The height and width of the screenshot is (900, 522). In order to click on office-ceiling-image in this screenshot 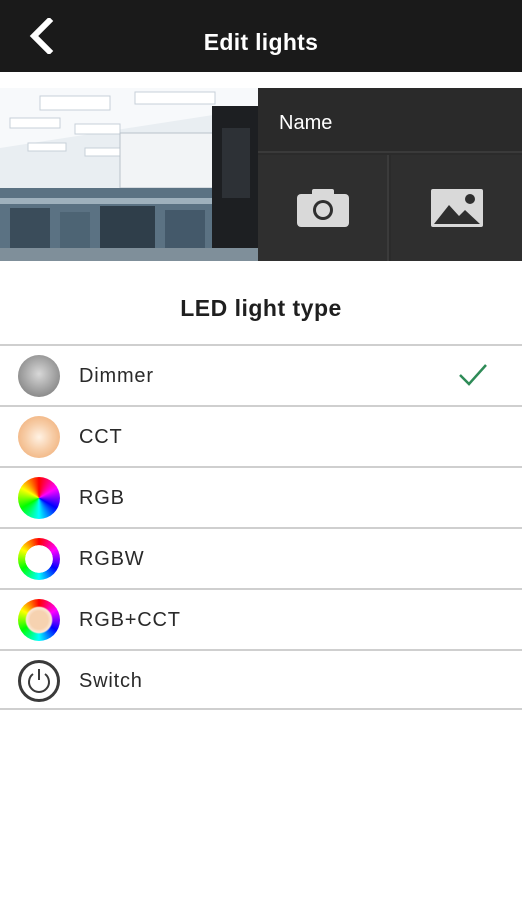, I will do `click(129, 174)`.